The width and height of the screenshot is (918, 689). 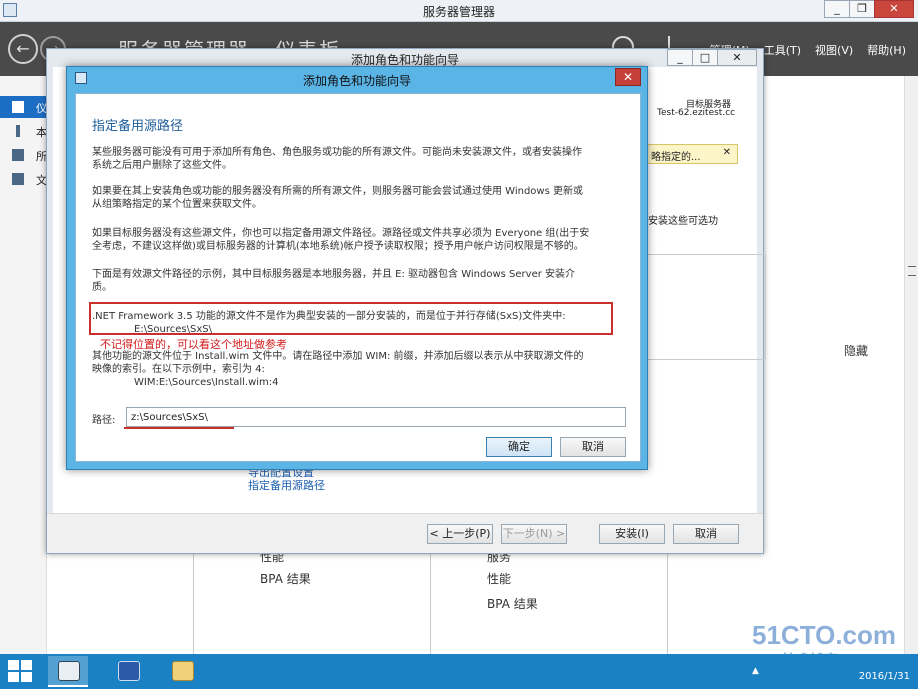 What do you see at coordinates (18, 179) in the screenshot?
I see `file-services-icon` at bounding box center [18, 179].